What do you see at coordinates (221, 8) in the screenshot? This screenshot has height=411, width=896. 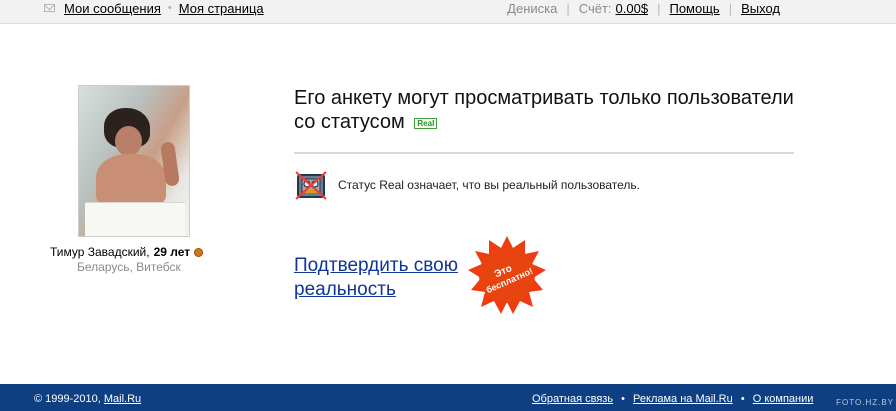 I see `my-page-link: Моя страница` at bounding box center [221, 8].